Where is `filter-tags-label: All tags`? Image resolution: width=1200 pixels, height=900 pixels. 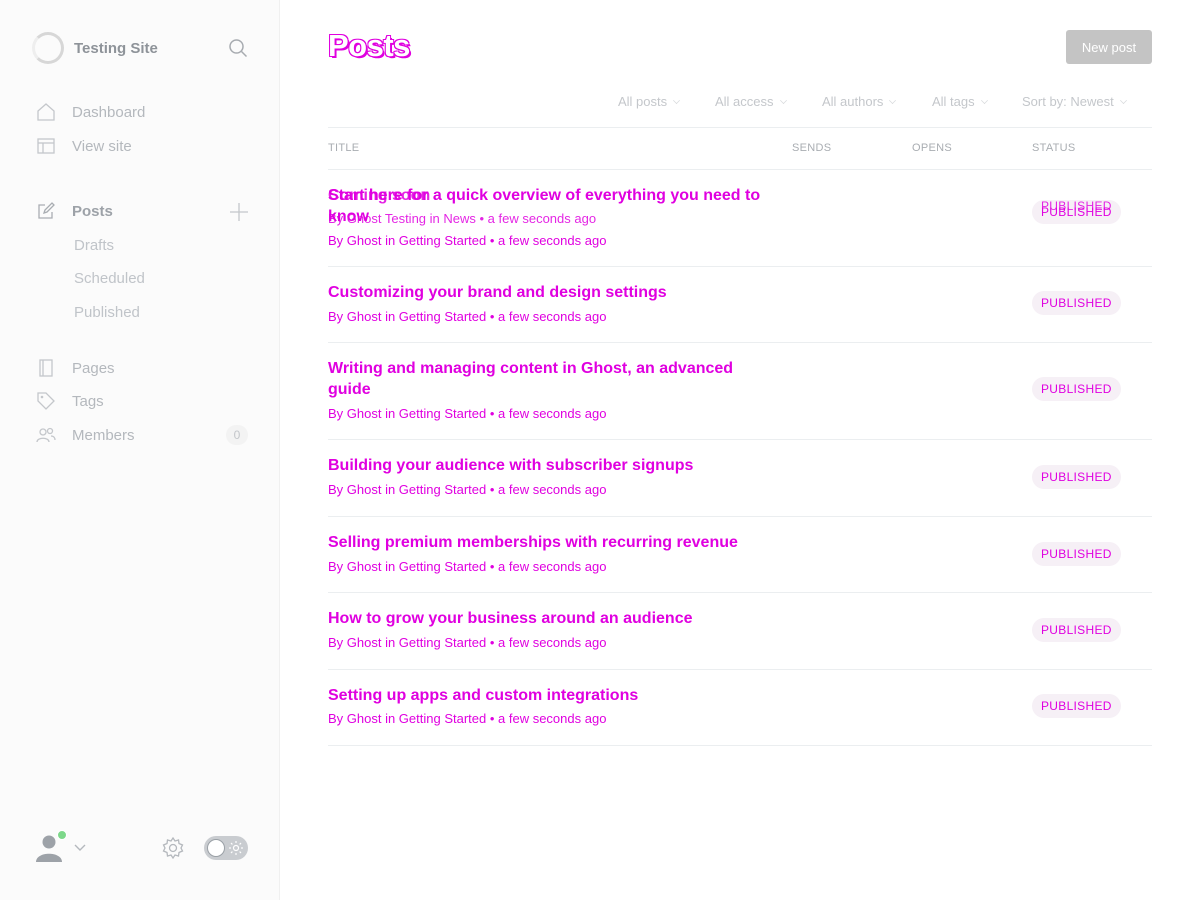 filter-tags-label: All tags is located at coordinates (953, 101).